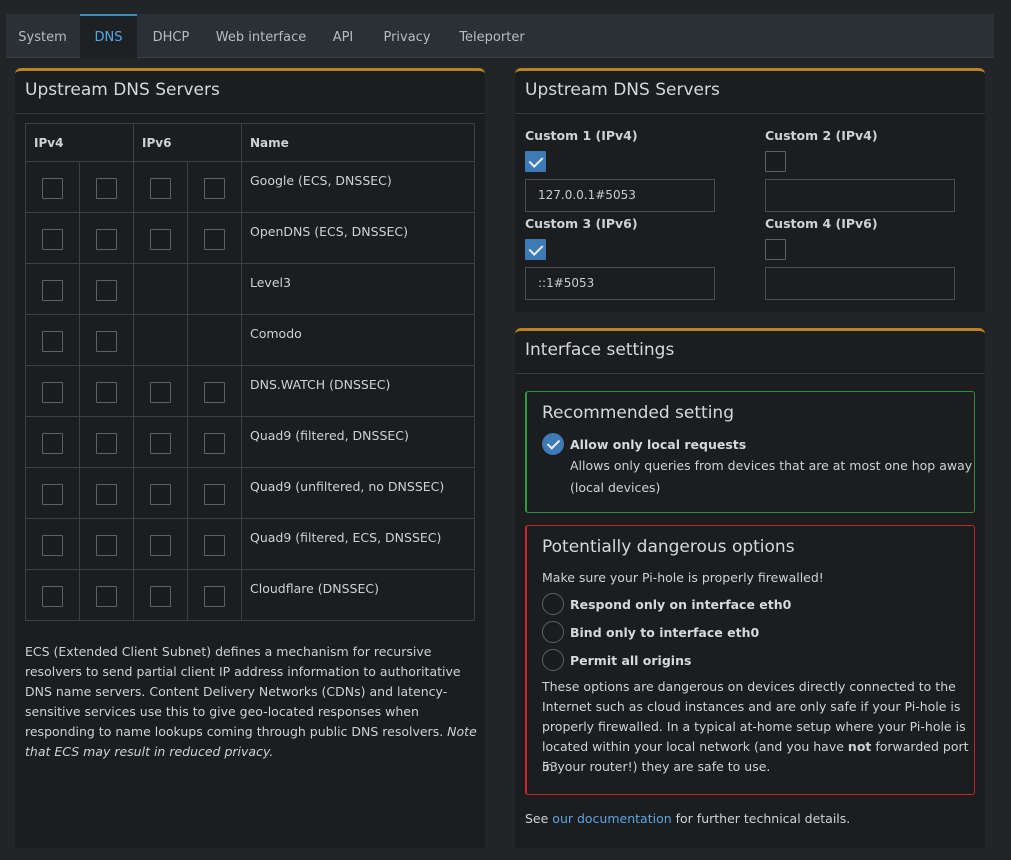 The width and height of the screenshot is (1011, 860). I want to click on custom2-label: Custom 2 (IPv4), so click(821, 135).